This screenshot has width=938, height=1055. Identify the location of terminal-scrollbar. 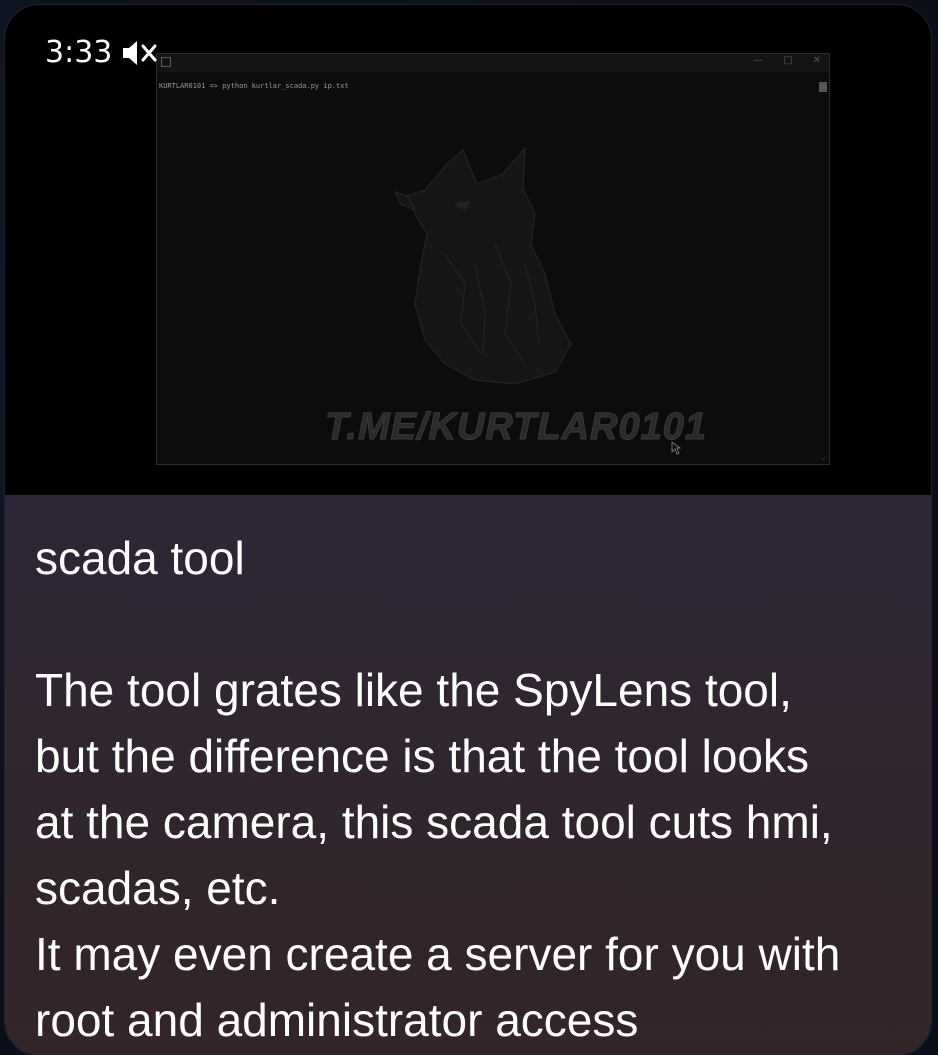
(823, 87).